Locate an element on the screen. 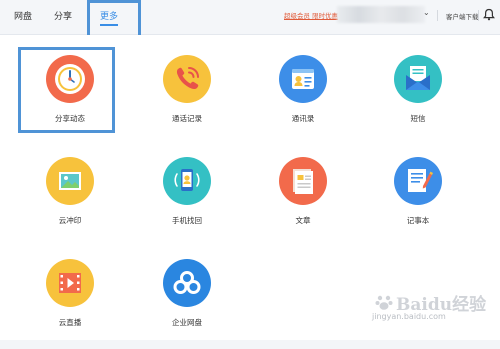 This screenshot has height=349, width=500. app-notepad: 记事本 is located at coordinates (418, 202).